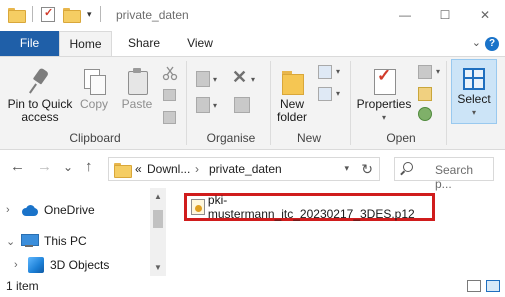 The image size is (505, 297). Describe the element at coordinates (137, 81) in the screenshot. I see `paste-icon` at that location.